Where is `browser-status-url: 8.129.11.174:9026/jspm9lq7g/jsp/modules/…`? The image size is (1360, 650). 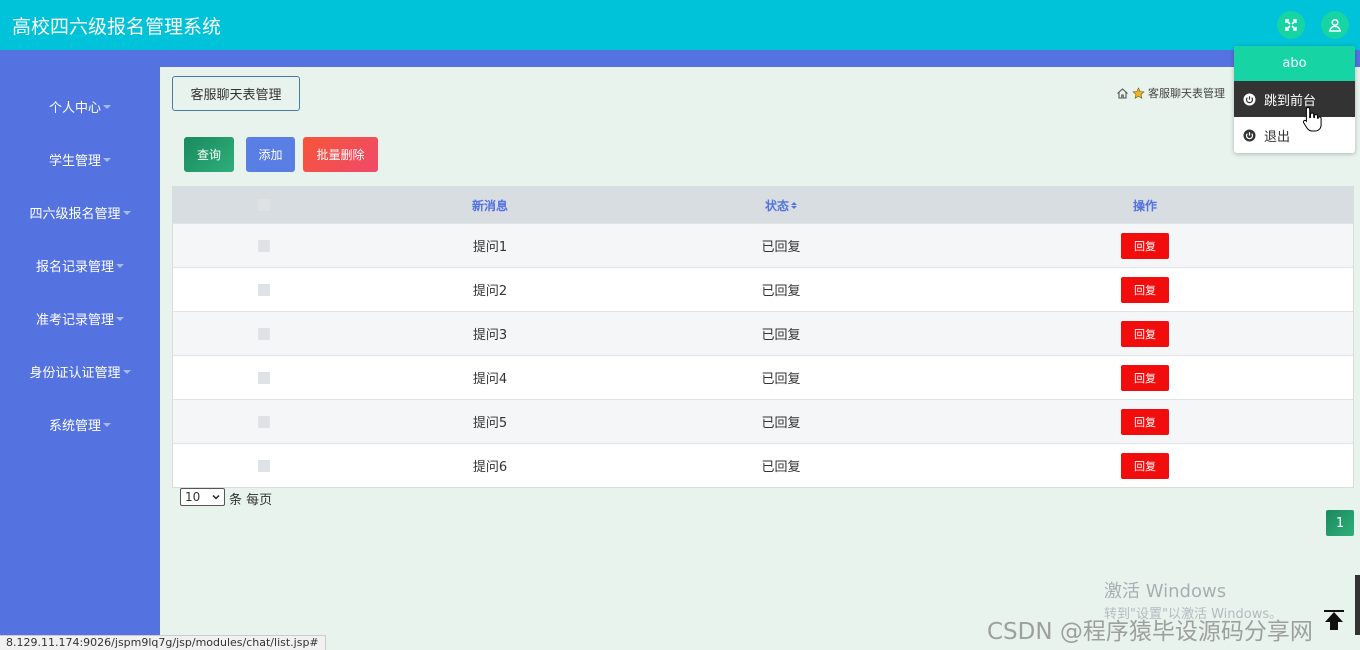 browser-status-url: 8.129.11.174:9026/jspm9lq7g/jsp/modules/… is located at coordinates (163, 642).